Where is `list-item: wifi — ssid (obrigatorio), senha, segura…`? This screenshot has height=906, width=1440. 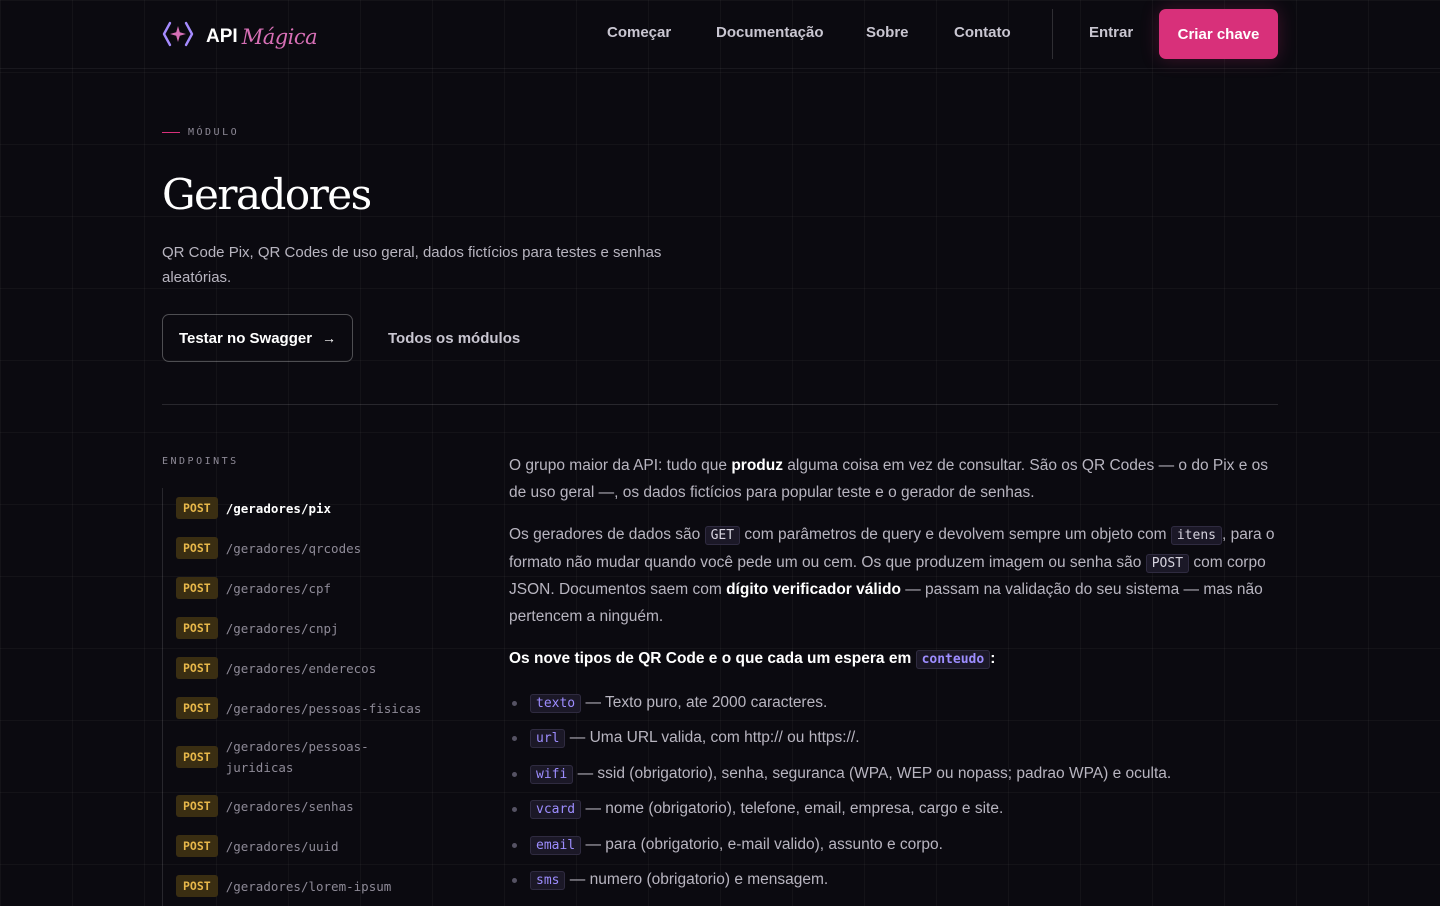
list-item: wifi — ssid (obrigatorio), senha, segura… is located at coordinates (894, 774).